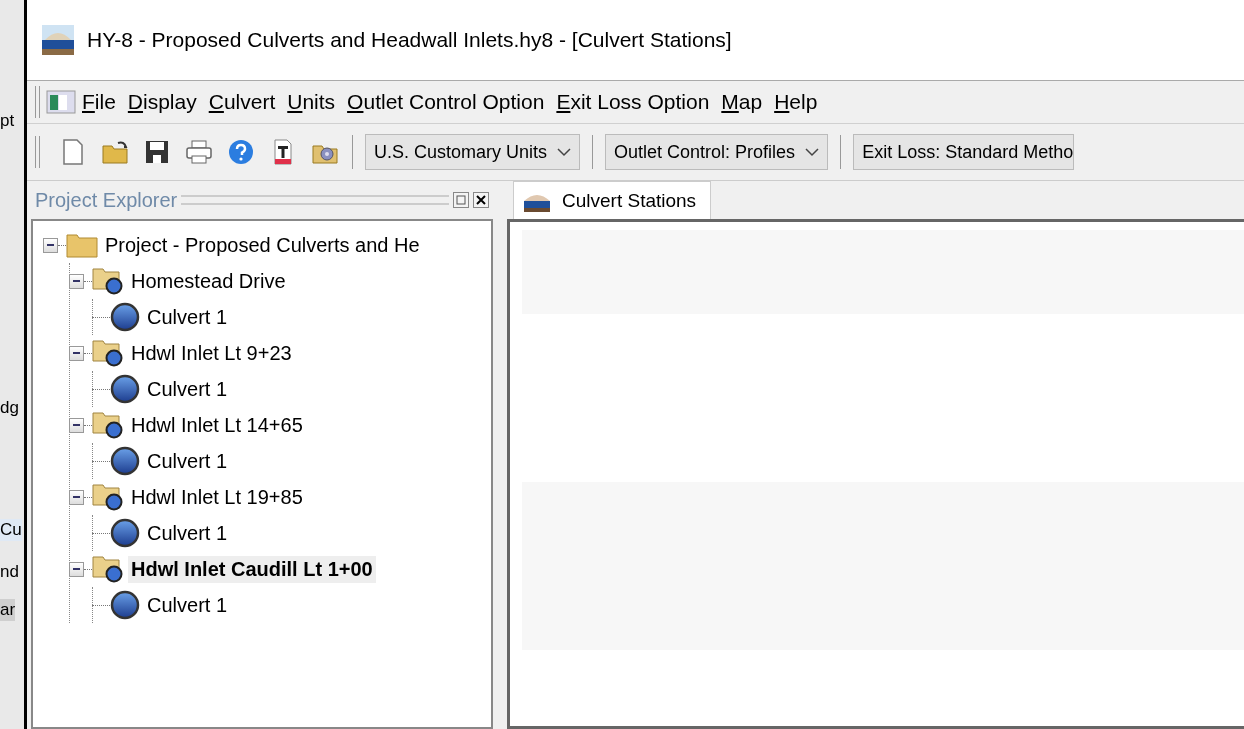 This screenshot has width=1244, height=729. I want to click on text-fragment: pt, so click(7, 121).